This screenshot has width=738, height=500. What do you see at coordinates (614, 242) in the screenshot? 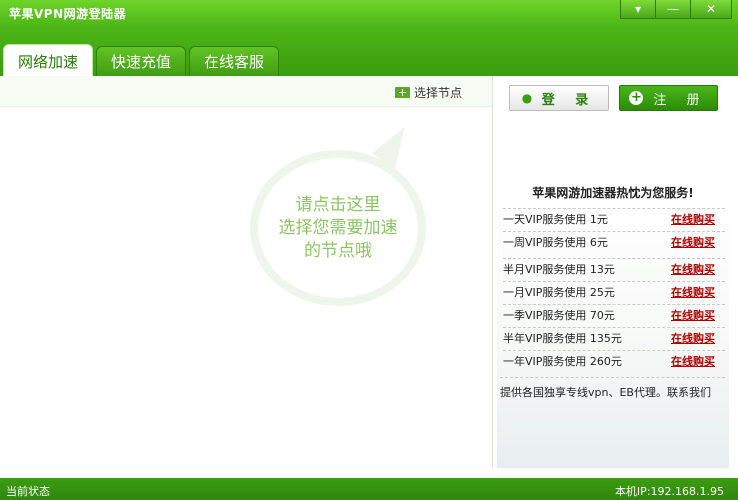
I see `vip-plan-row: 一周VIP服务使用 6元 在线购买` at bounding box center [614, 242].